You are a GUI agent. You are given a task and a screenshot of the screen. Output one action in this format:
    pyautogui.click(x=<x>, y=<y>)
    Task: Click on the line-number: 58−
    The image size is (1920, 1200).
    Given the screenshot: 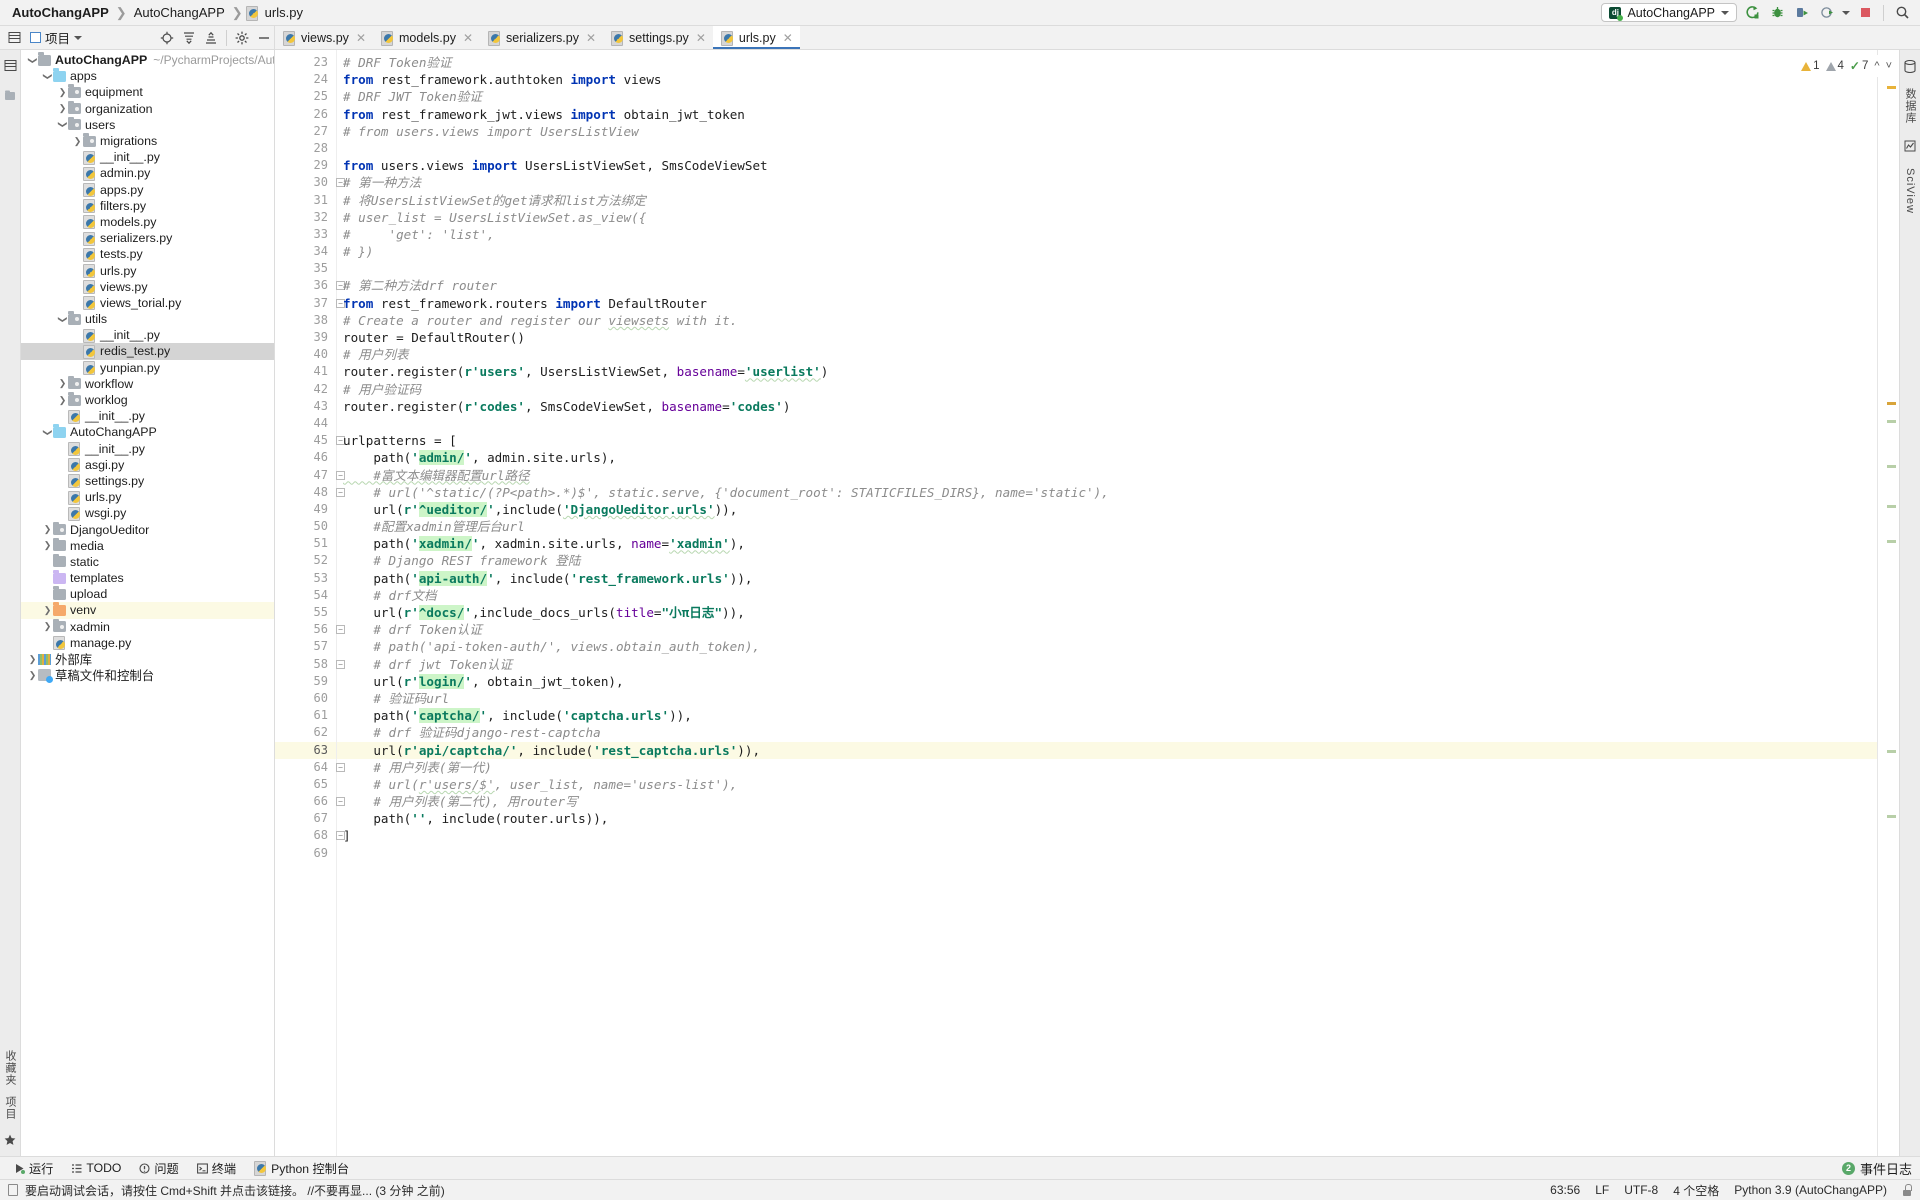 What is the action you would take?
    pyautogui.click(x=310, y=664)
    